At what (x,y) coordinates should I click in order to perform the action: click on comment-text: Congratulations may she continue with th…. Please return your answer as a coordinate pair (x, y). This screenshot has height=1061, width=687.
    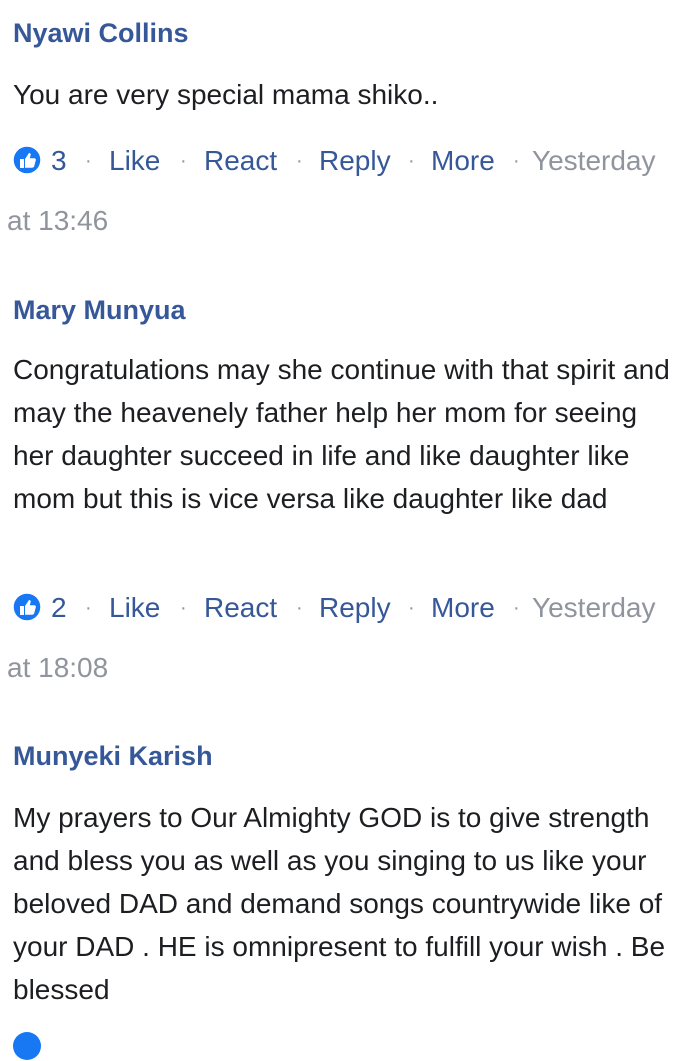
    Looking at the image, I should click on (341, 434).